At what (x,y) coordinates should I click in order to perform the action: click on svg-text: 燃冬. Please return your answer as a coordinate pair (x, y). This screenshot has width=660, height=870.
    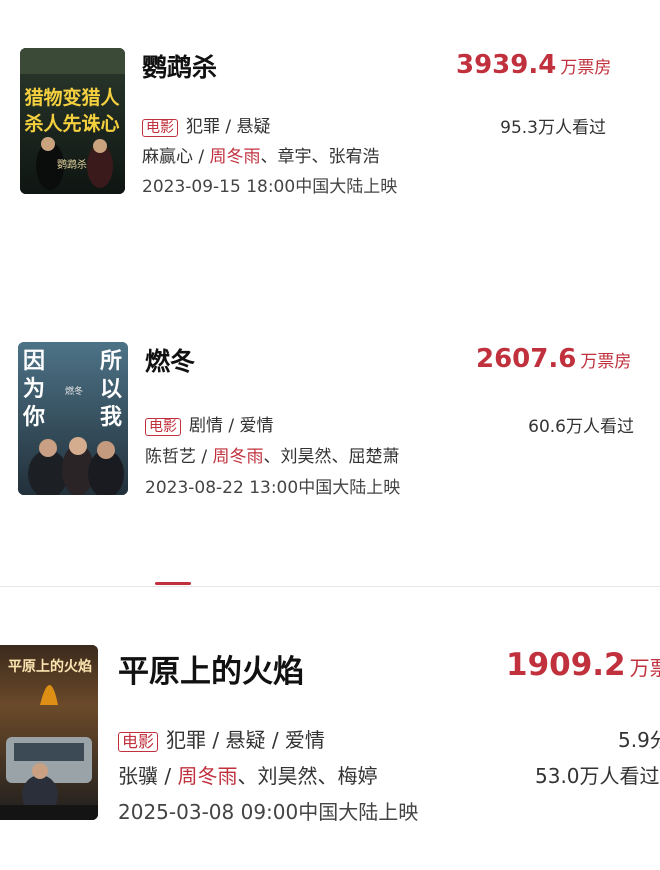
    Looking at the image, I should click on (74, 391).